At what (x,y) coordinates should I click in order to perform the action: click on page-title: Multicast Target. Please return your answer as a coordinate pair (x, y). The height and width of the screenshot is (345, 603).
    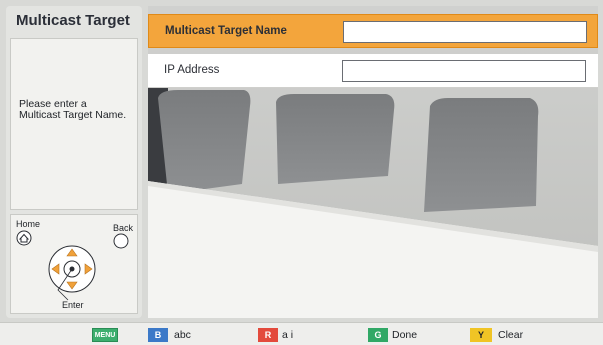
    Looking at the image, I should click on (73, 20).